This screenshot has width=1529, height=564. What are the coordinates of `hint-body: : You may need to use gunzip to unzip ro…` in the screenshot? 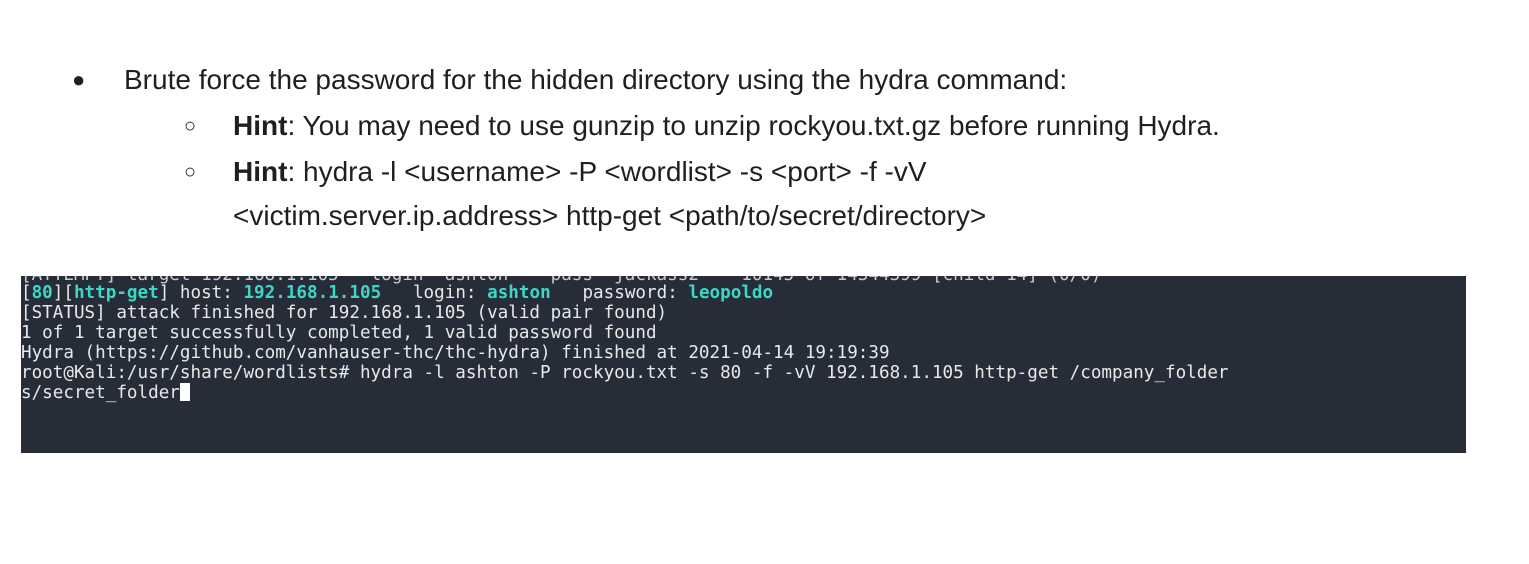 It's located at (753, 125).